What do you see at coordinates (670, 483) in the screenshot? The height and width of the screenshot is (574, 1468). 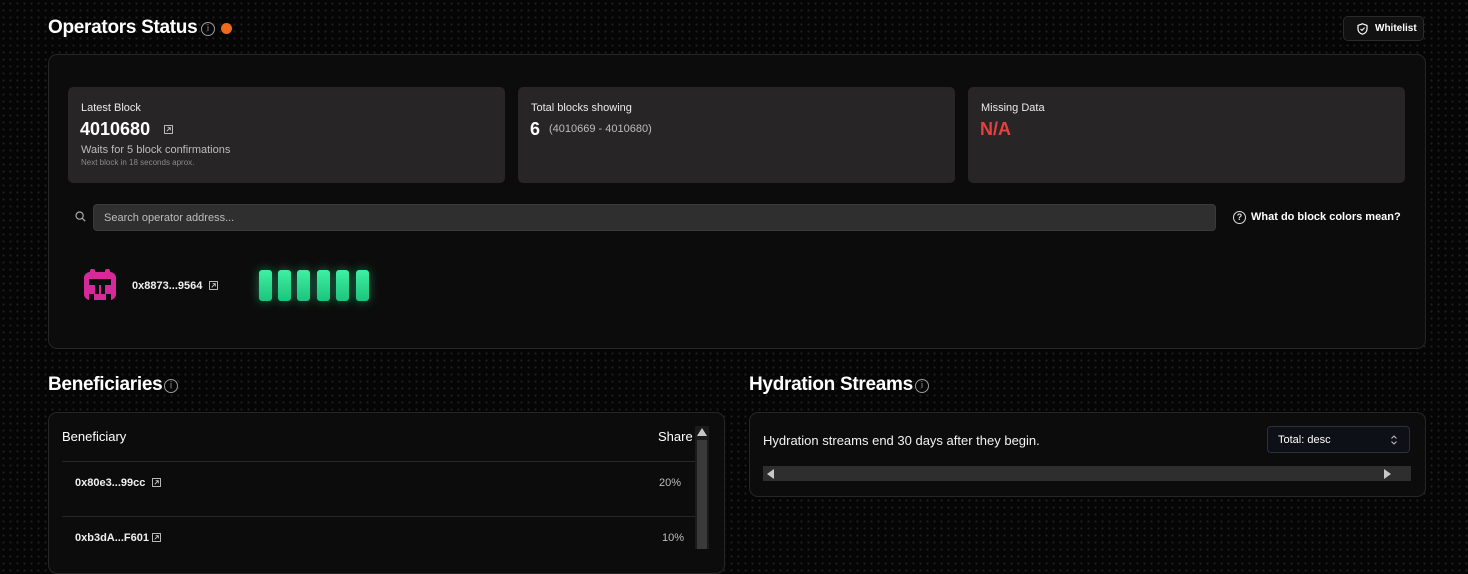 I see `beneficiary-share: 20%` at bounding box center [670, 483].